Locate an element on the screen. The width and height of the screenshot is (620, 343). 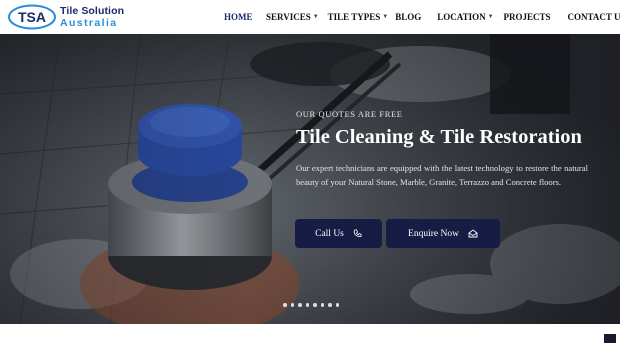
nav-item-services: SERVICES ▼ is located at coordinates (292, 17).